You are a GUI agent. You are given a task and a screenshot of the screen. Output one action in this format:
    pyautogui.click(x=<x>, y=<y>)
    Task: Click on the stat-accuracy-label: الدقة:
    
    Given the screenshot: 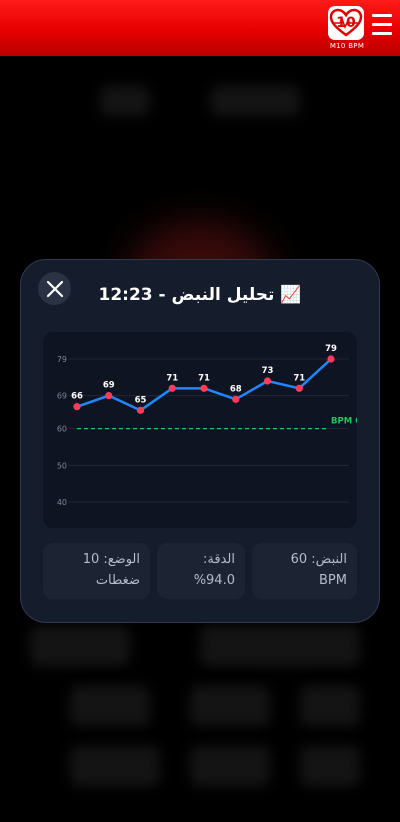 What is the action you would take?
    pyautogui.click(x=219, y=559)
    